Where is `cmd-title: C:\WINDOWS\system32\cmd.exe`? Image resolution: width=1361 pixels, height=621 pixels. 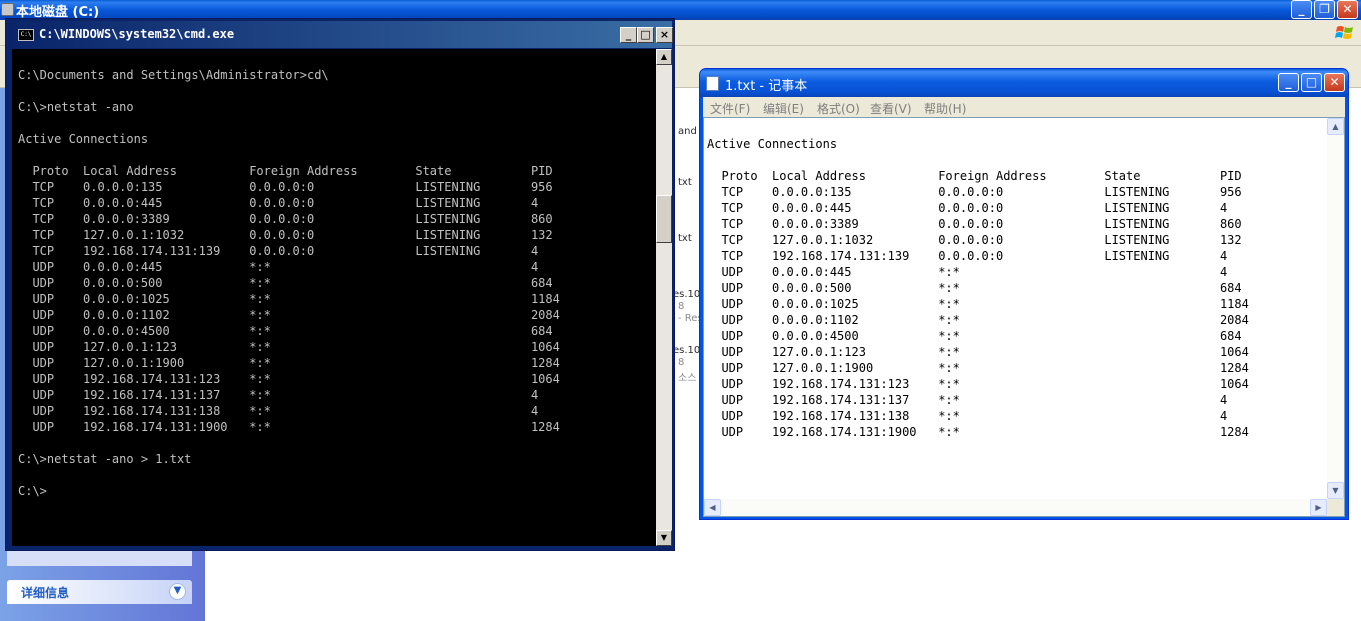
cmd-title: C:\WINDOWS\system32\cmd.exe is located at coordinates (137, 34).